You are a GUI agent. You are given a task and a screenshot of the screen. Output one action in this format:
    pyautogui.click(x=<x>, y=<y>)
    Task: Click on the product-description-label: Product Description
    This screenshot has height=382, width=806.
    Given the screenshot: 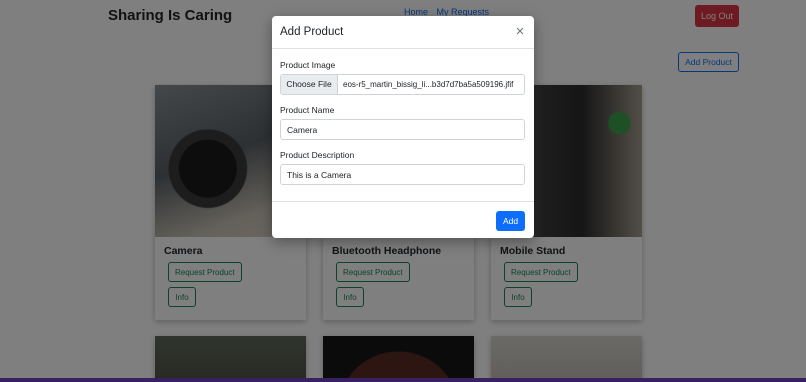 What is the action you would take?
    pyautogui.click(x=317, y=155)
    